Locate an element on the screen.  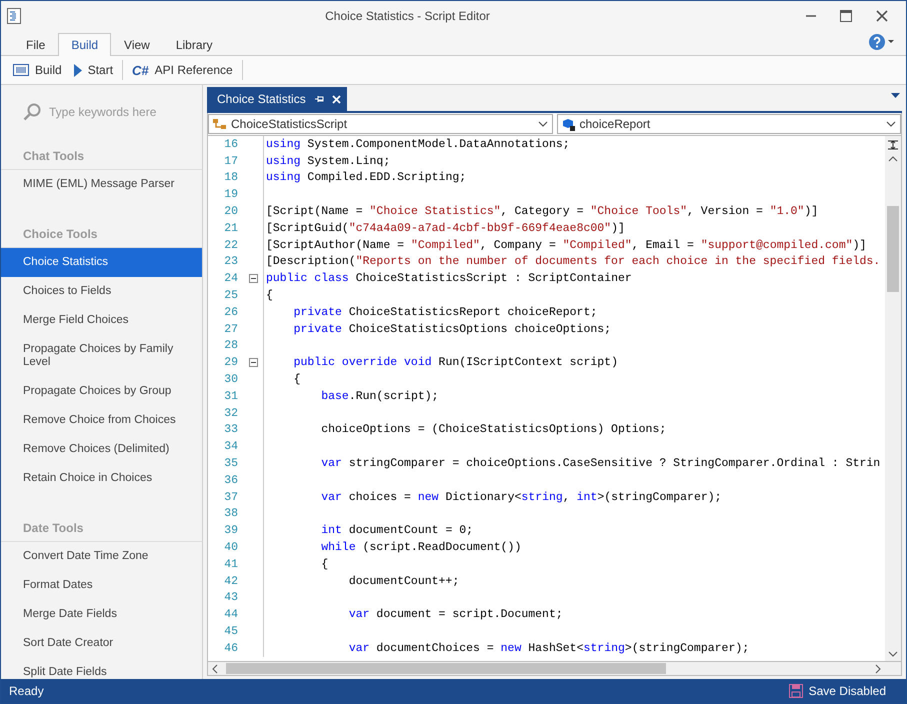
toolbar-button: Build is located at coordinates (37, 70).